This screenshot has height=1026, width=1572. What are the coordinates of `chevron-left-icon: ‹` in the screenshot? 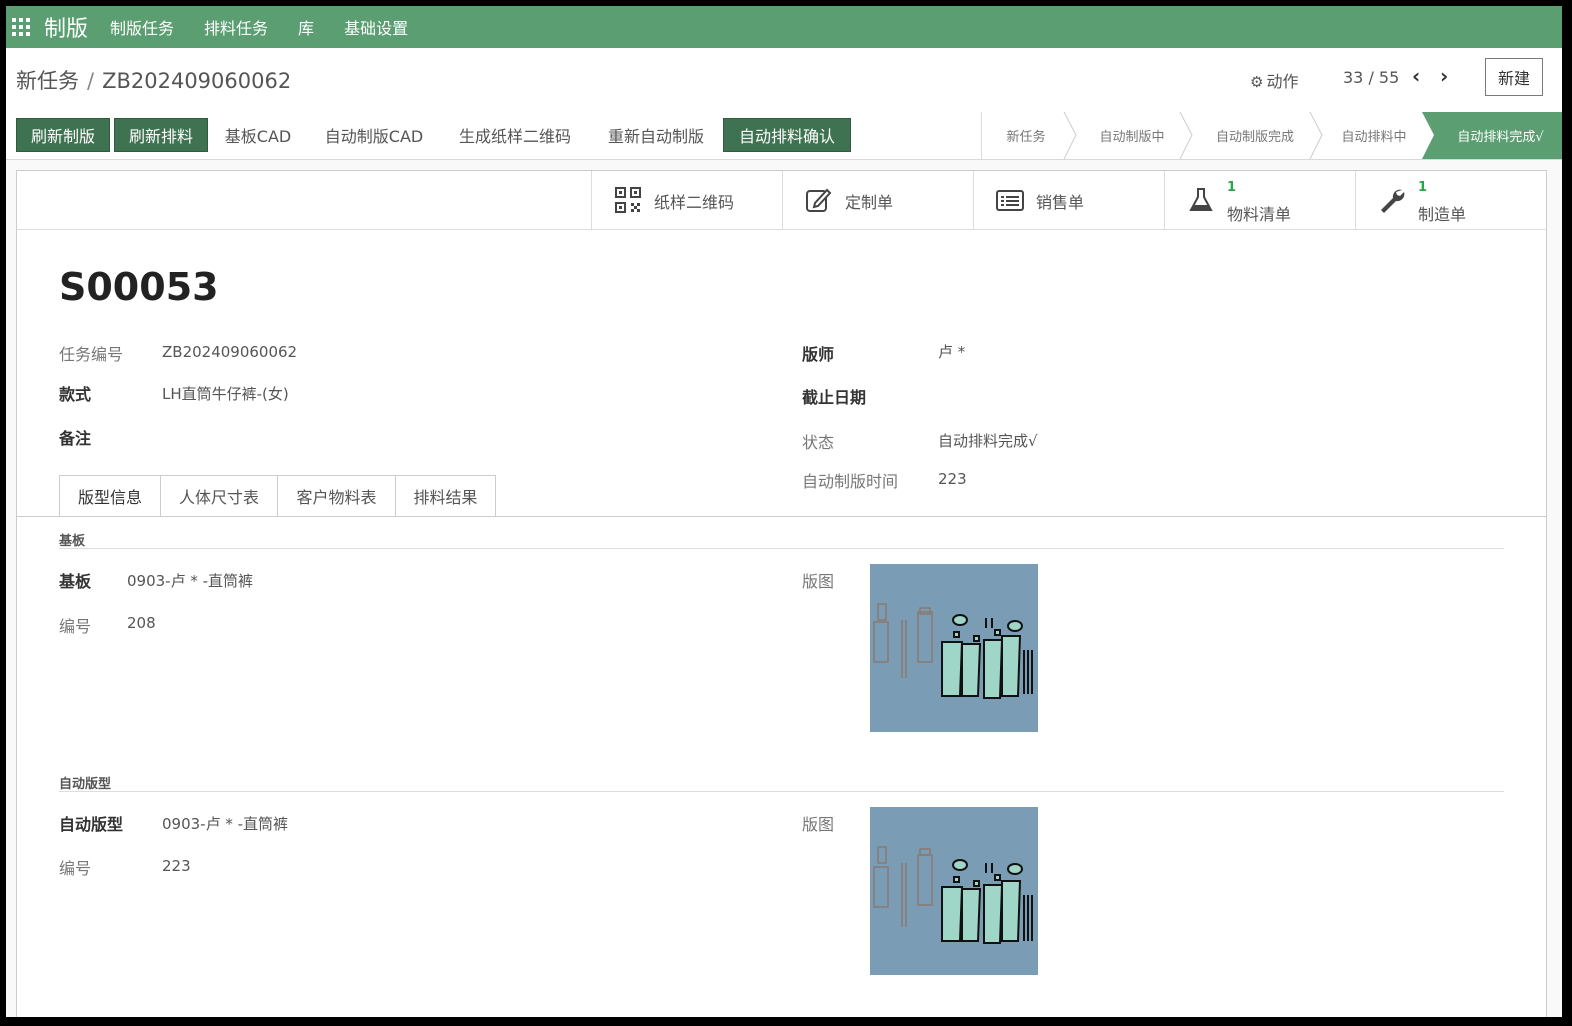 It's located at (1416, 76).